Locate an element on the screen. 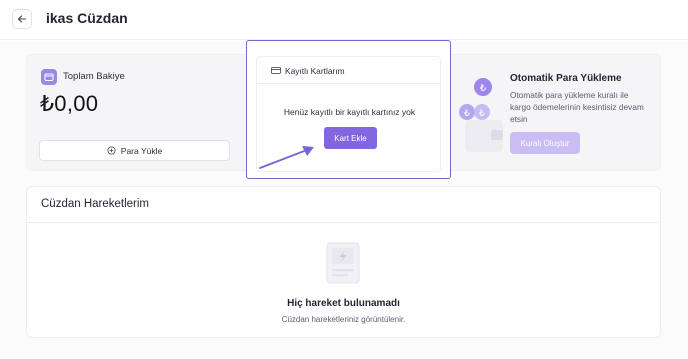  pointer-arrow-icon is located at coordinates (286, 157).